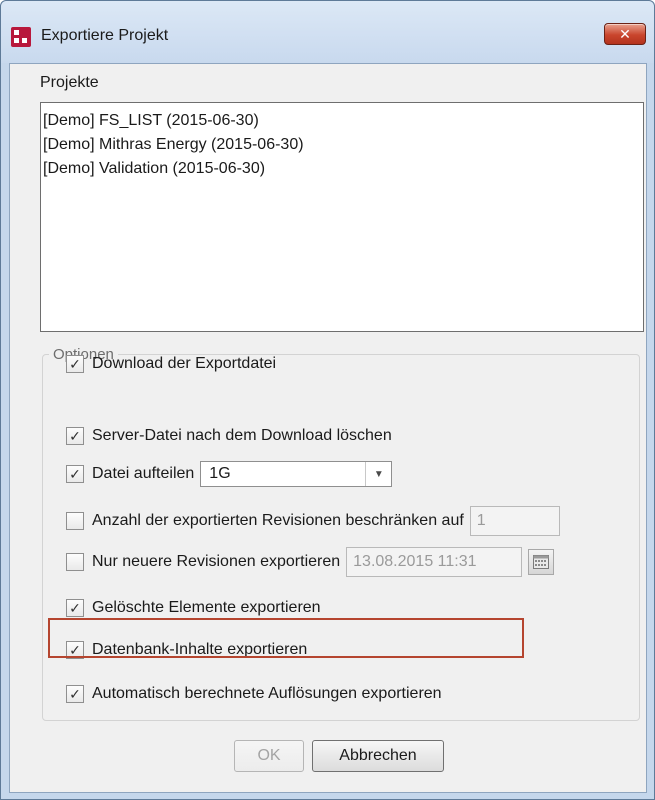 The width and height of the screenshot is (655, 800). I want to click on auto-resolutions-checkbox: ✓, so click(75, 694).